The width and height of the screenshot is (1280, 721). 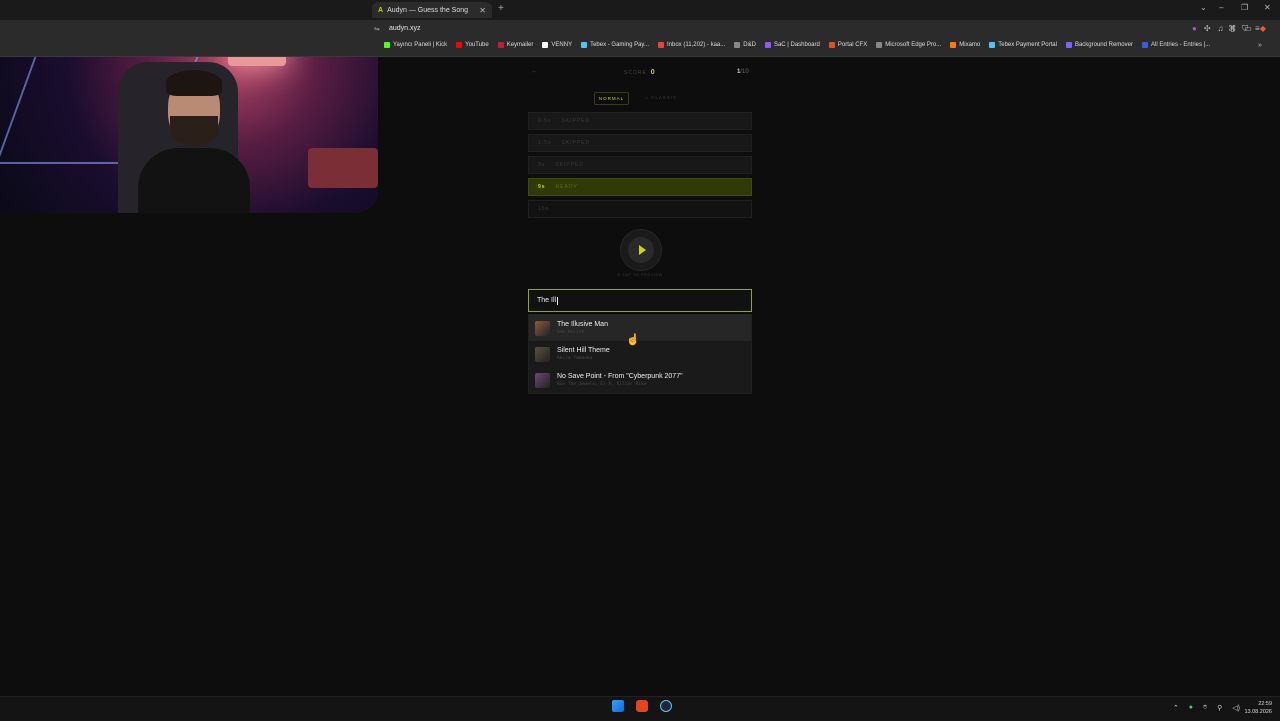 I want to click on round-counter: 1/10, so click(x=743, y=72).